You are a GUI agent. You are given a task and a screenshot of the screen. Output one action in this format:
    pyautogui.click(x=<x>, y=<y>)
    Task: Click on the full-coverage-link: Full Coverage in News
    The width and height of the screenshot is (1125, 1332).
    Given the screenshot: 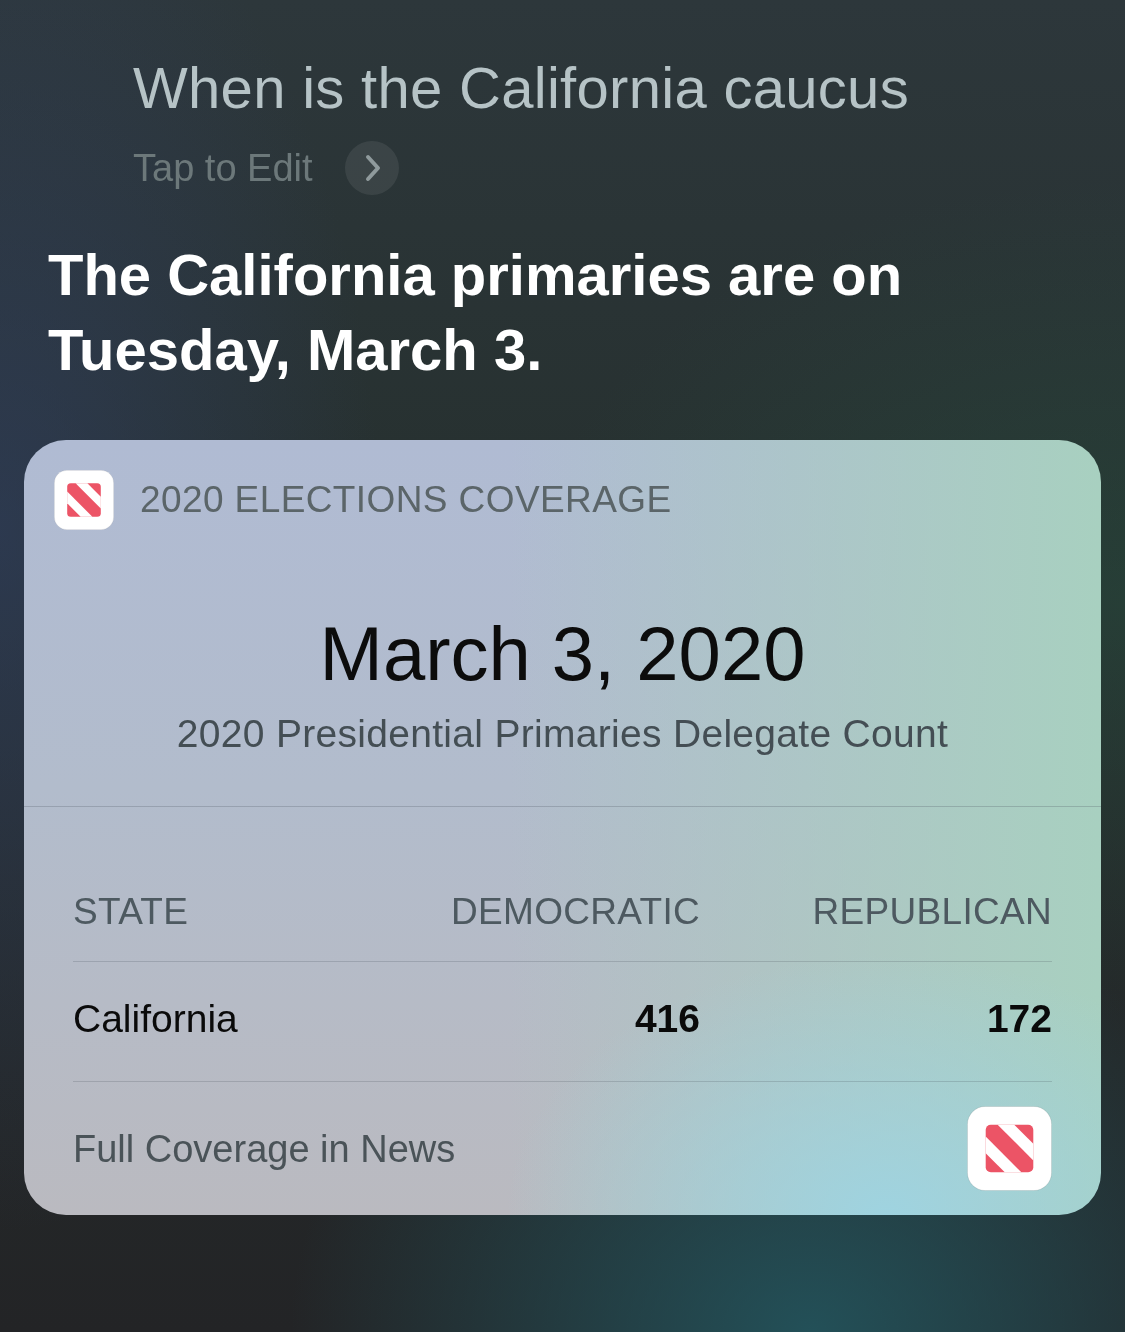 What is the action you would take?
    pyautogui.click(x=264, y=1148)
    